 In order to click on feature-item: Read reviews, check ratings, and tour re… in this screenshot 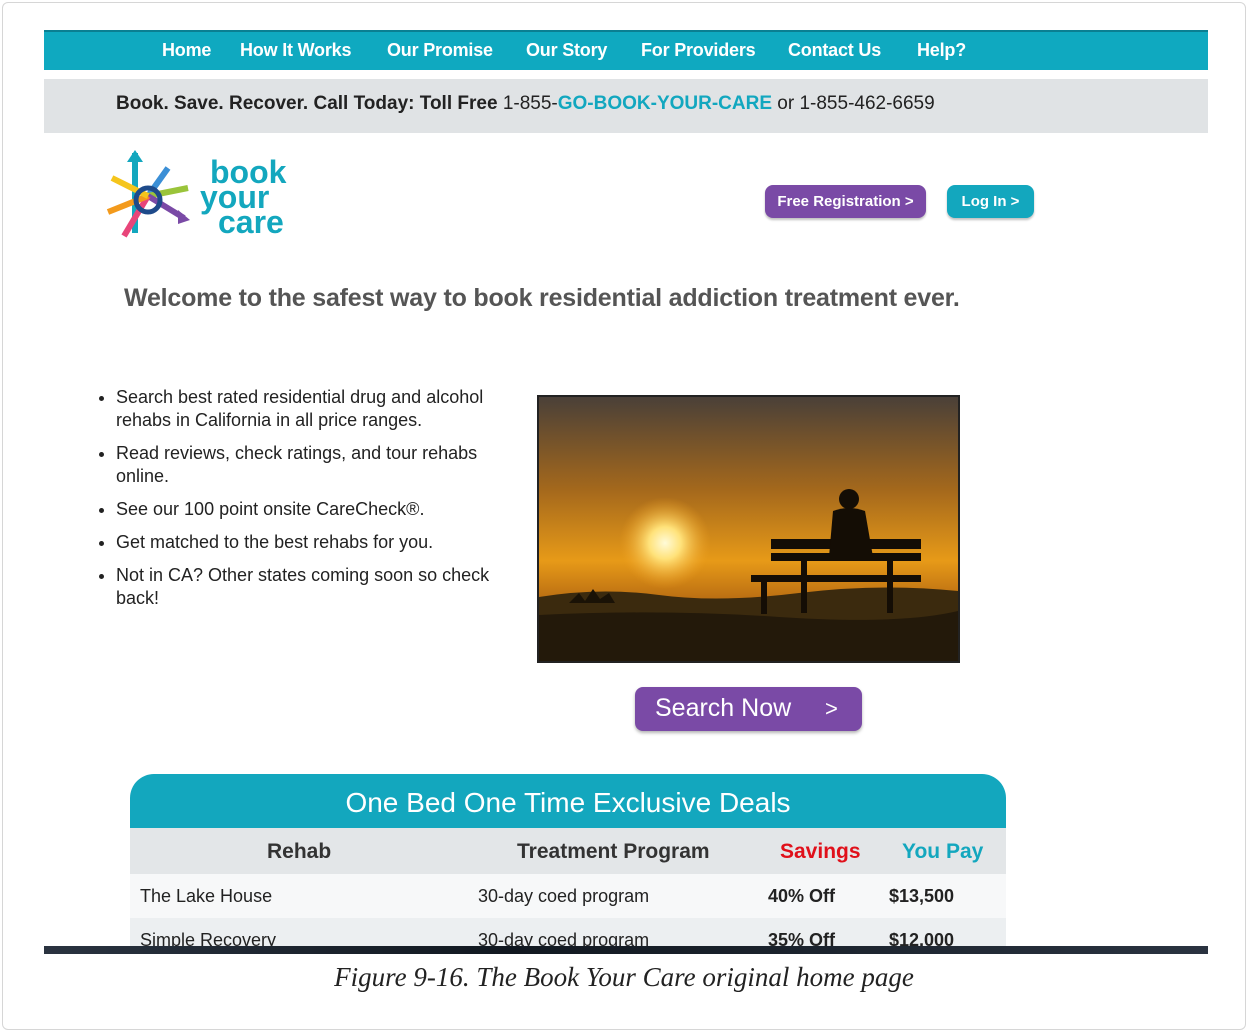, I will do `click(306, 465)`.